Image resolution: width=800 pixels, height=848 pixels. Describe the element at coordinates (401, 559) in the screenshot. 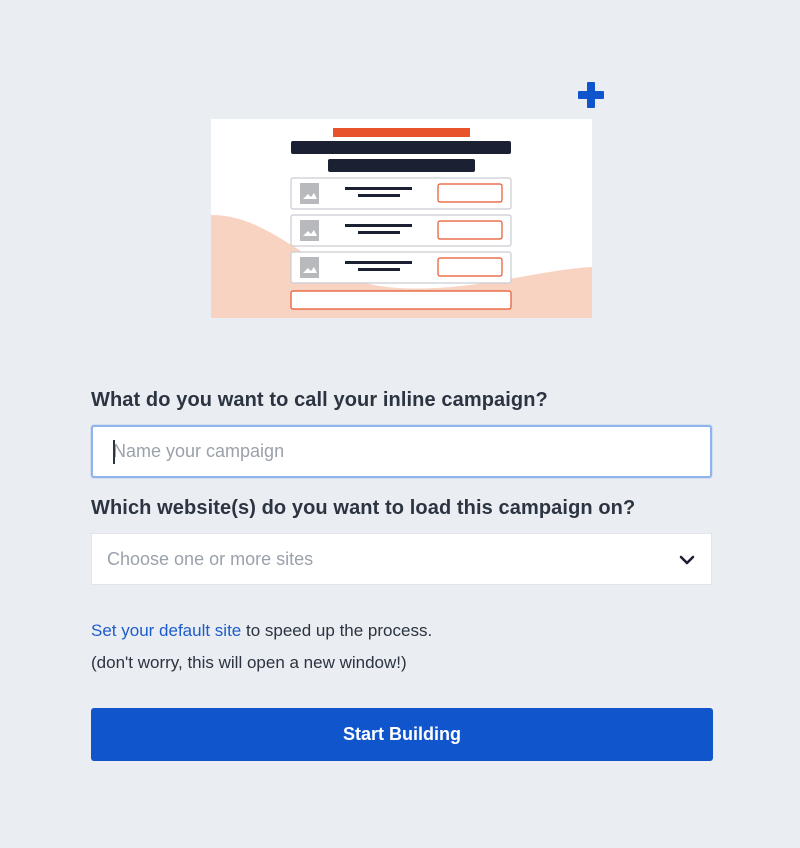

I see `site-select-dropdown: Choose one or more sites` at that location.